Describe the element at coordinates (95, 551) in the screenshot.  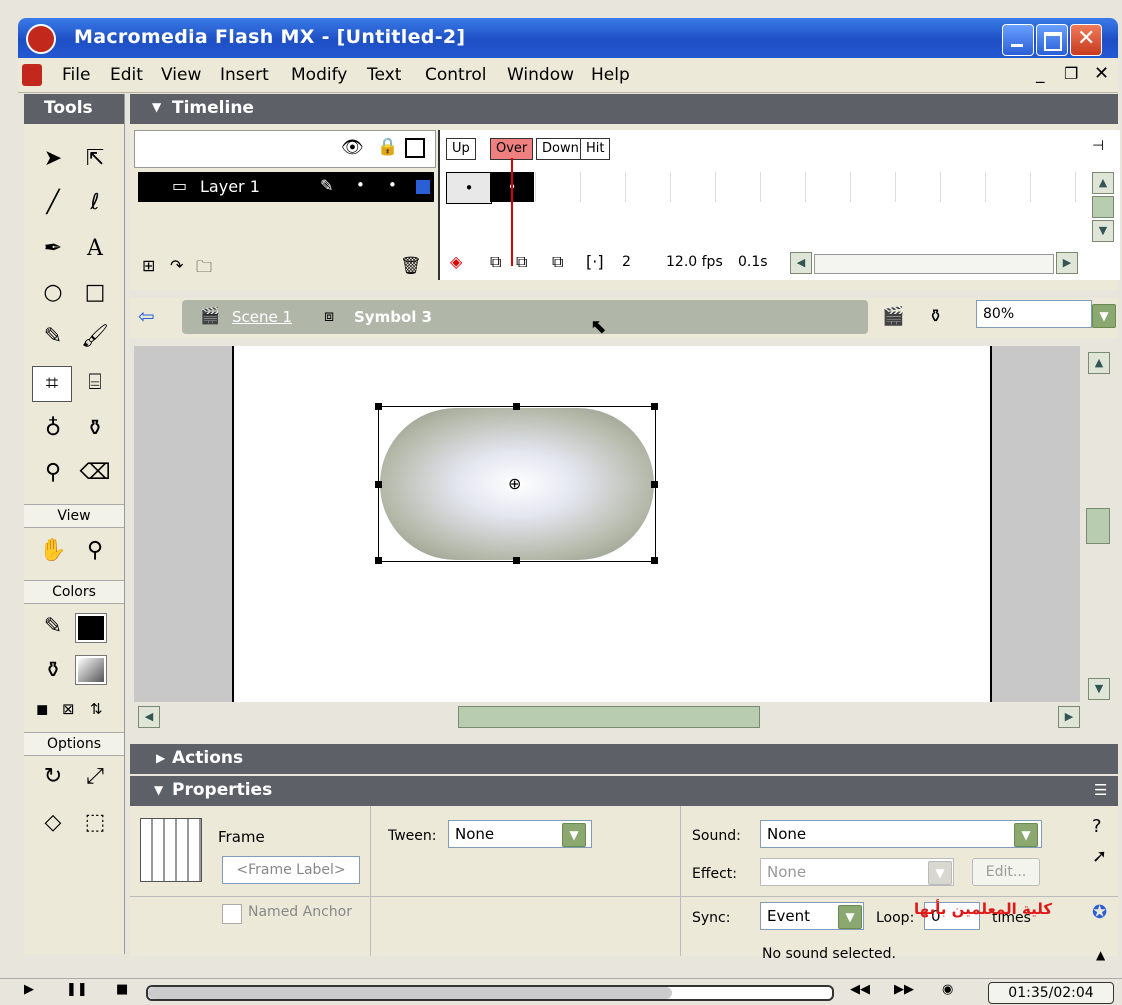
I see `zoom-tool-icon: ⚲` at that location.